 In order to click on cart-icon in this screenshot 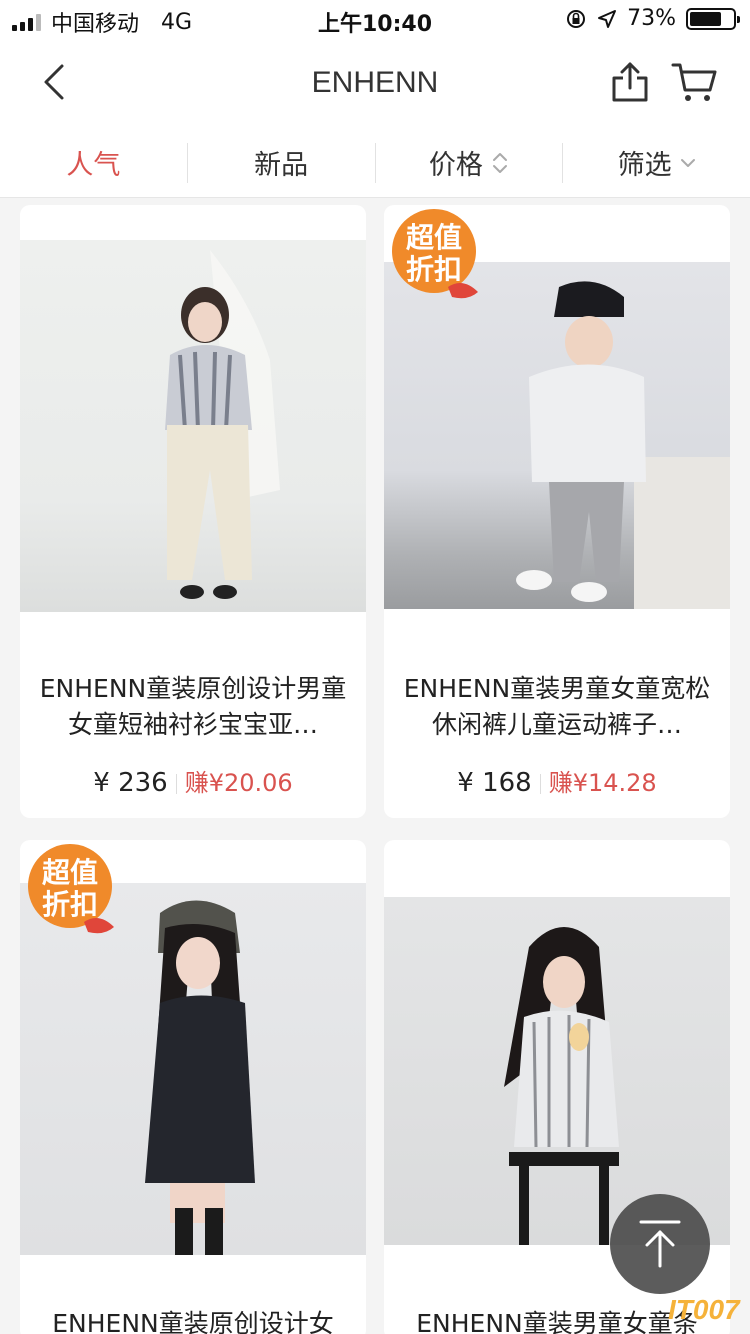, I will do `click(694, 82)`.